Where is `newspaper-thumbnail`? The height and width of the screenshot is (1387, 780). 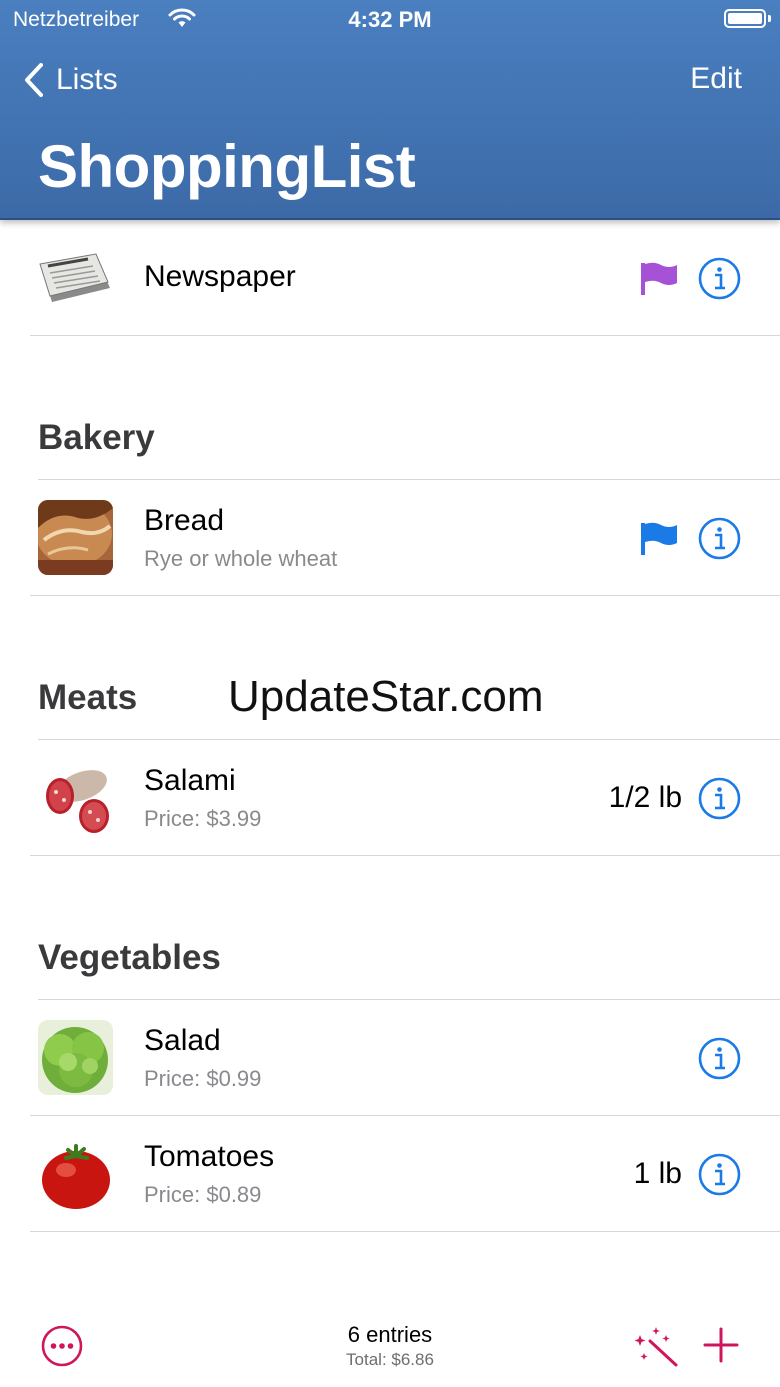
newspaper-thumbnail is located at coordinates (75, 277).